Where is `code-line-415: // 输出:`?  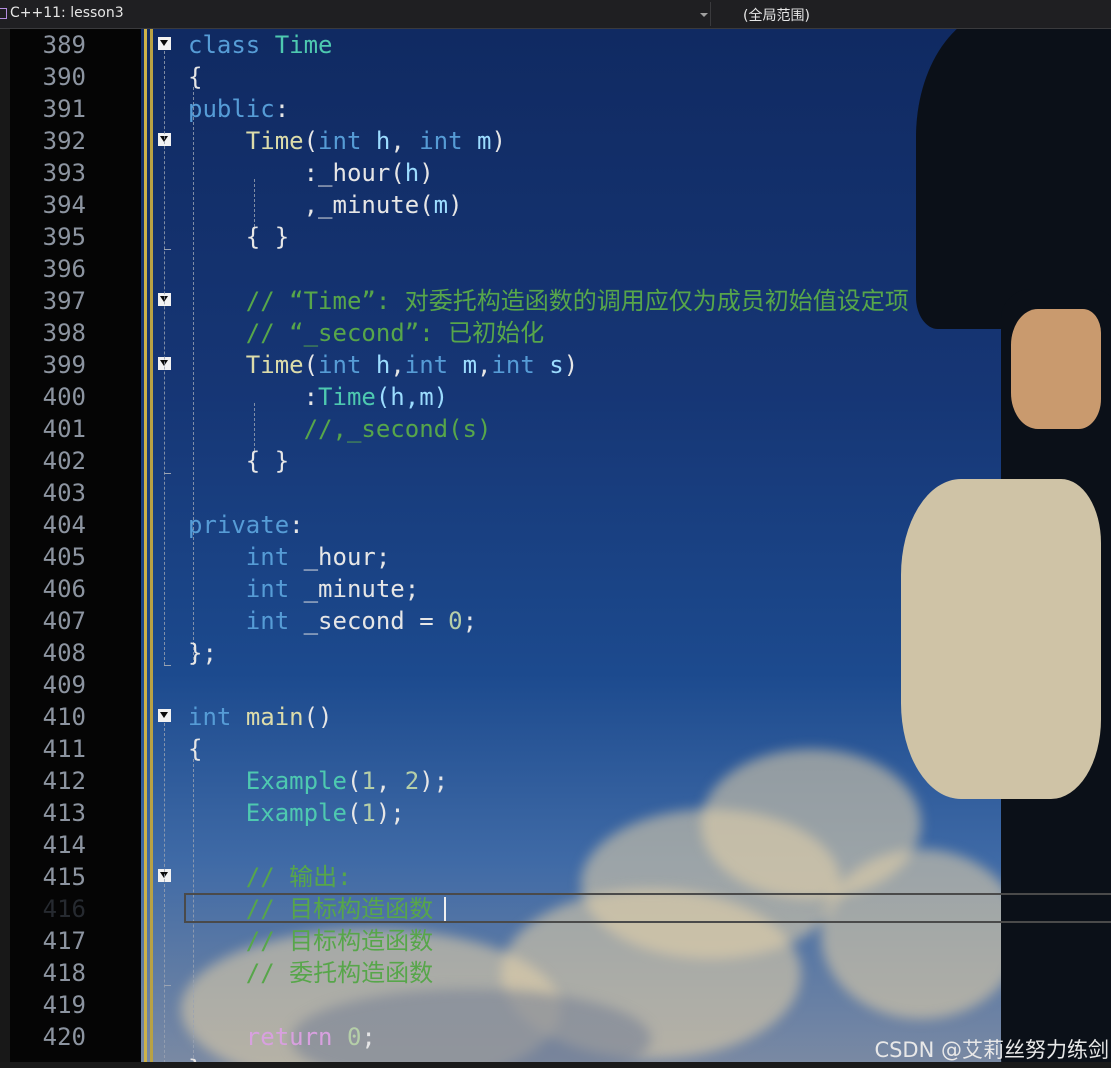
code-line-415: // 输出: is located at coordinates (270, 877).